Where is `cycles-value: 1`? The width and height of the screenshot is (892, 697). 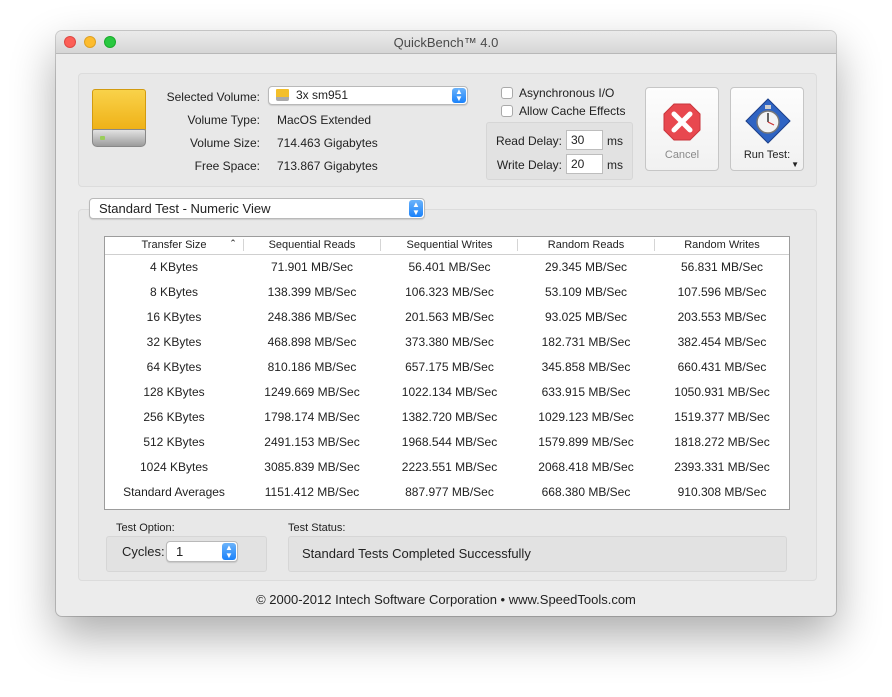
cycles-value: 1 is located at coordinates (180, 551).